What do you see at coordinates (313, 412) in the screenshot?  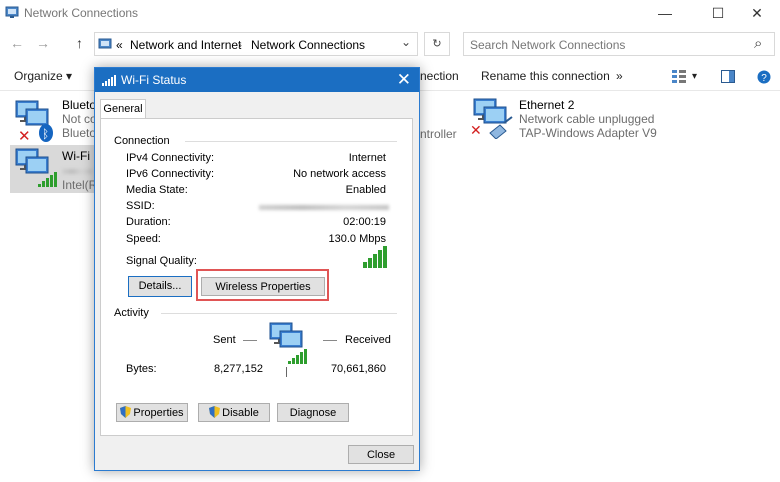 I see `diagnose-button: Diagnose` at bounding box center [313, 412].